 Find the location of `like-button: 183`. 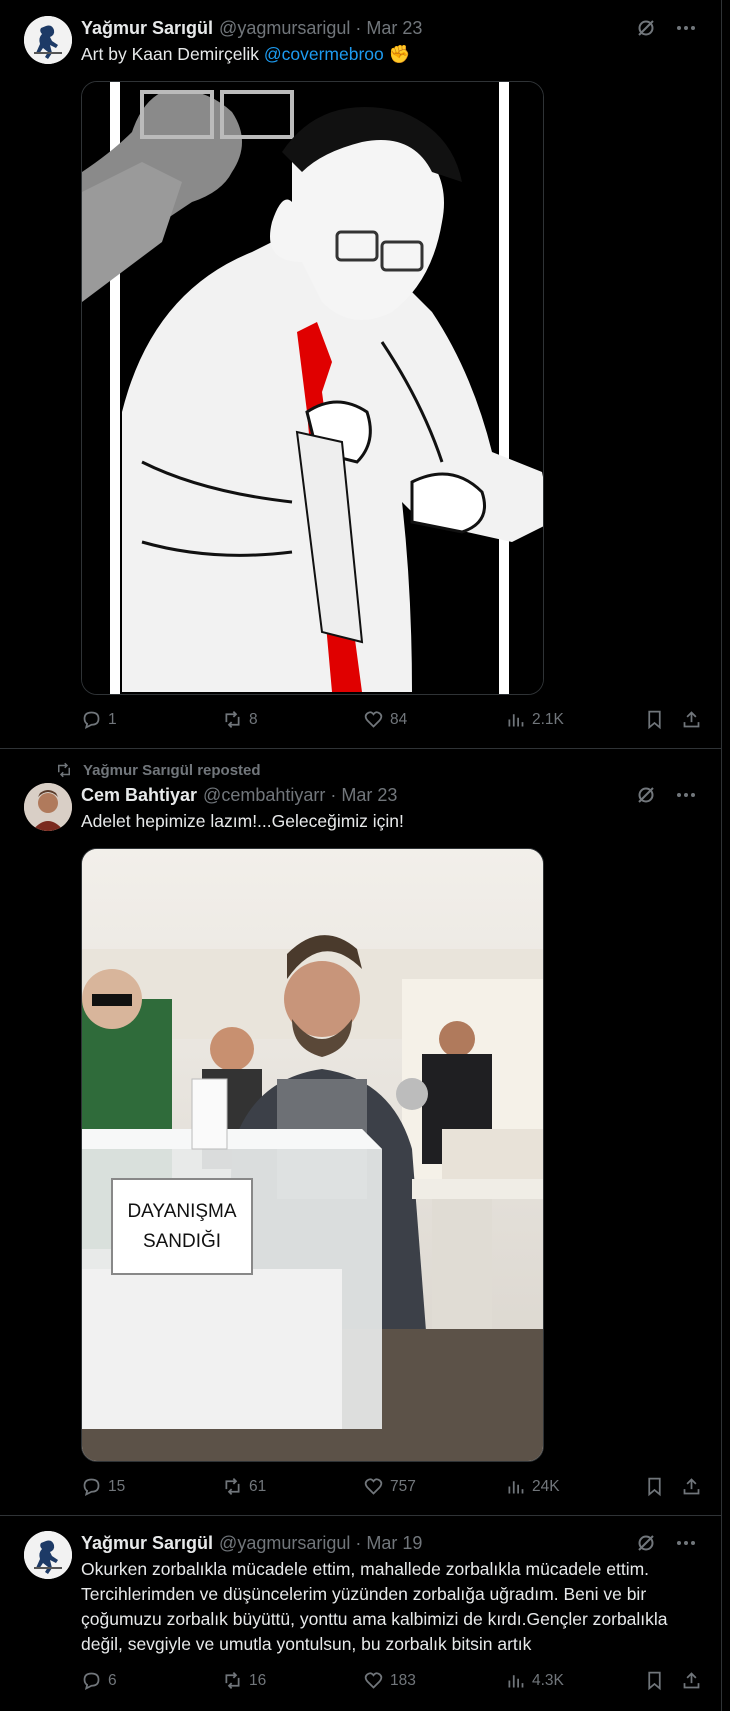

like-button: 183 is located at coordinates (389, 1680).